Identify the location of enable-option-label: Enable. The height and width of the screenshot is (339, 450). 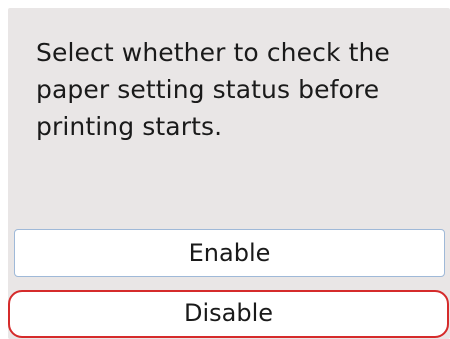
(229, 252).